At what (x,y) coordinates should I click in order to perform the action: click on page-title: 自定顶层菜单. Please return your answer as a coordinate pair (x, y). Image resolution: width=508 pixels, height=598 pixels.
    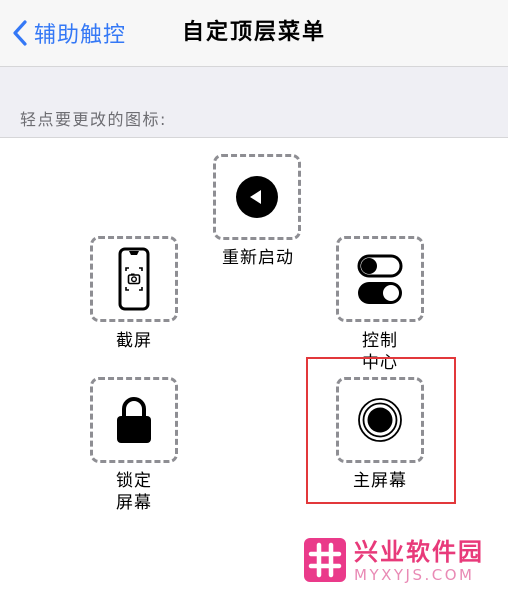
    Looking at the image, I should click on (253, 32).